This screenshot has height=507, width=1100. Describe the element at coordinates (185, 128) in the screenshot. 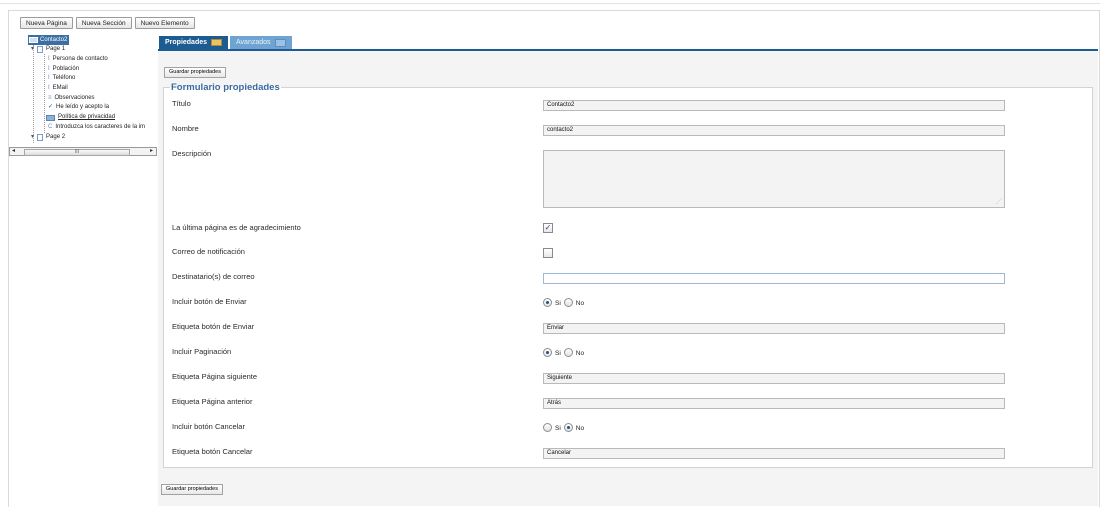

I see `name-label: Nombre` at that location.